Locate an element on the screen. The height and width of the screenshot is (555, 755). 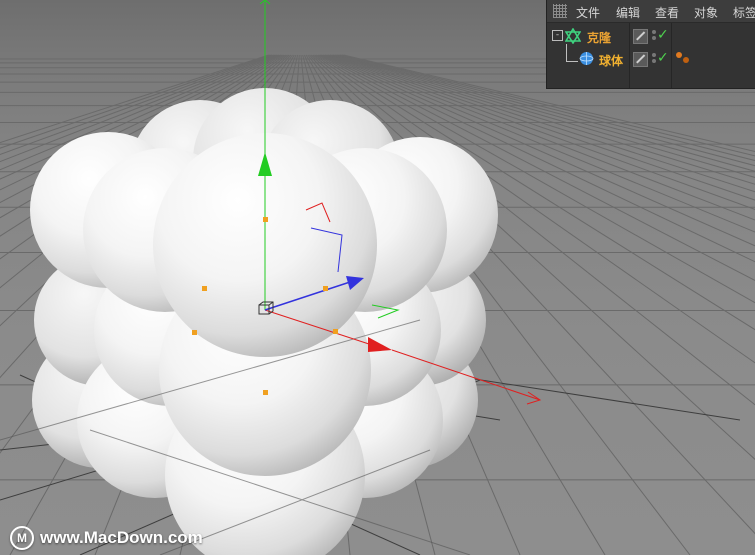
watermark-text: www.MacDown.com is located at coordinates (121, 537).